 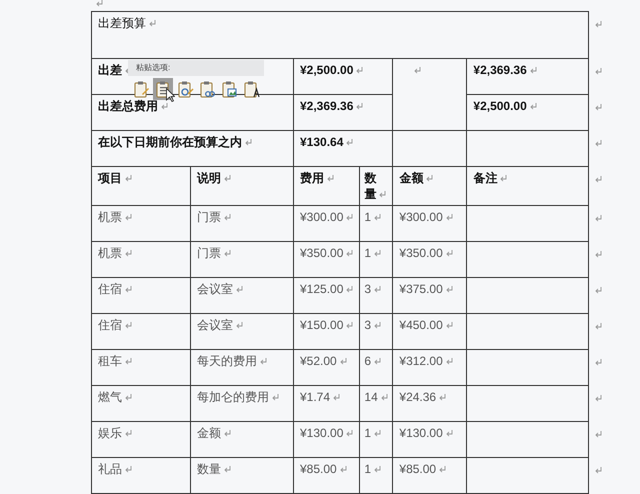 What do you see at coordinates (170, 95) in the screenshot?
I see `pointer-cursor-icon` at bounding box center [170, 95].